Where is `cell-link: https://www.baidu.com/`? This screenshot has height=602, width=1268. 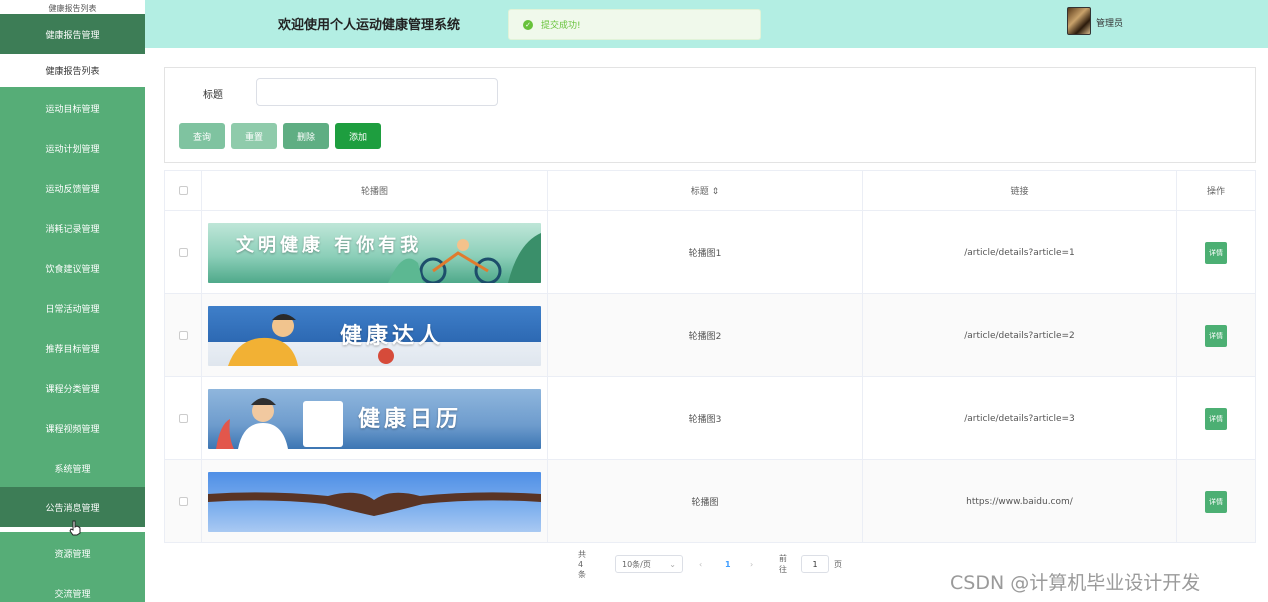
cell-link: https://www.baidu.com/ is located at coordinates (1020, 501).